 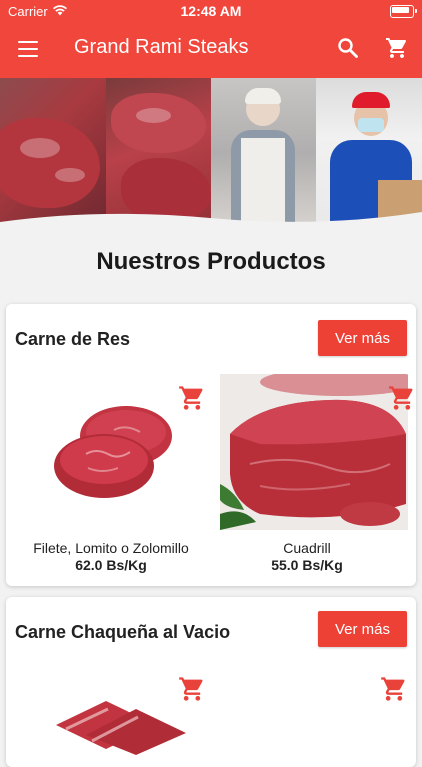 I want to click on category-title: Carne Chaqueña al Vacio, so click(x=123, y=632).